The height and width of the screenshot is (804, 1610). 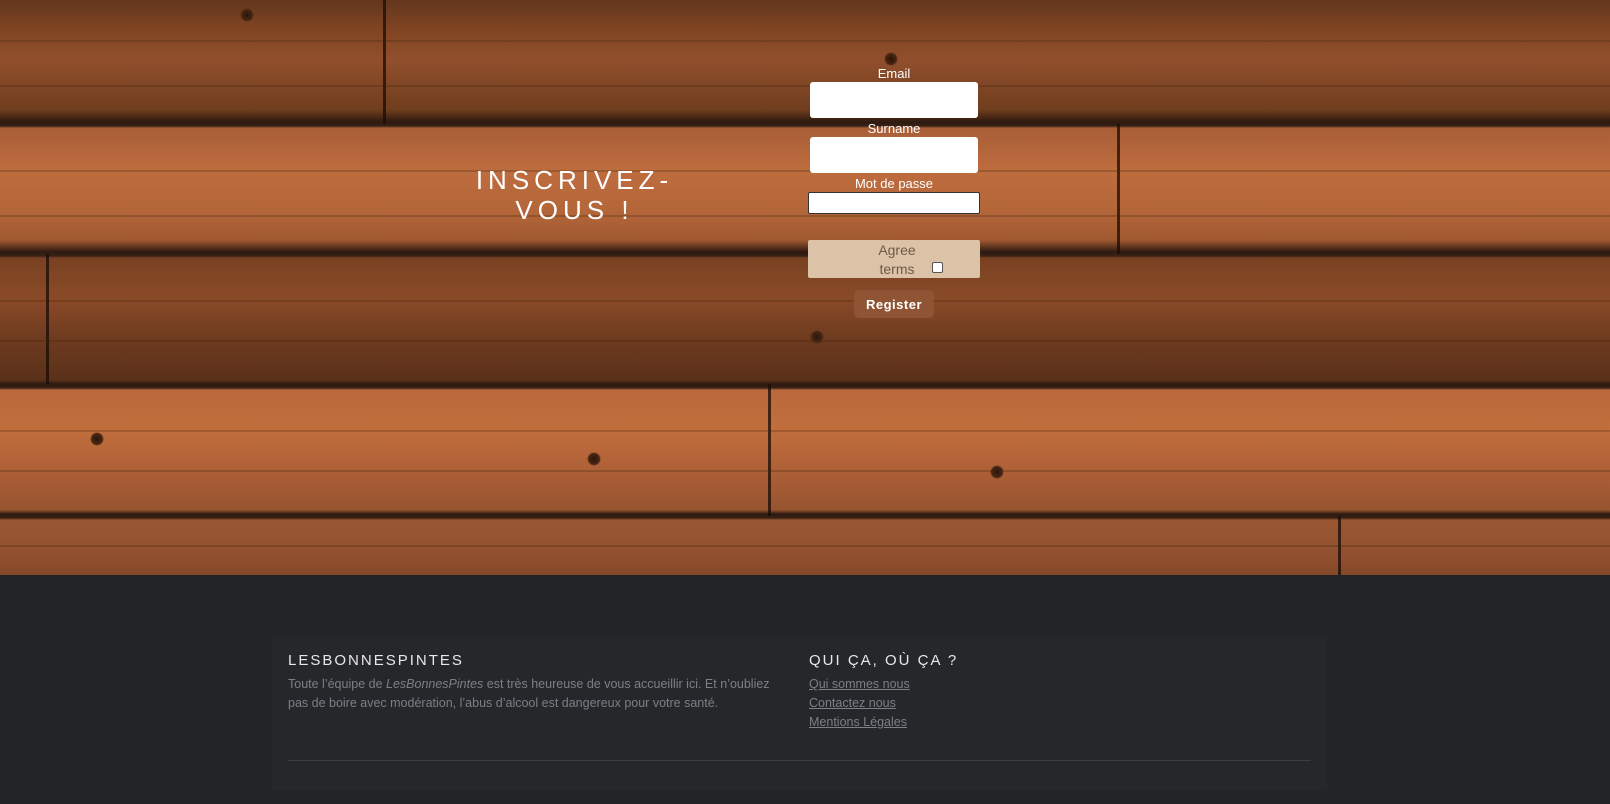 What do you see at coordinates (937, 267) in the screenshot?
I see `agree-terms-checkbox` at bounding box center [937, 267].